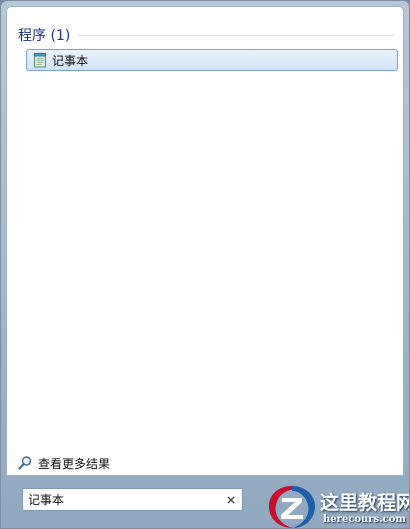  What do you see at coordinates (40, 60) in the screenshot?
I see `notepad-icon` at bounding box center [40, 60].